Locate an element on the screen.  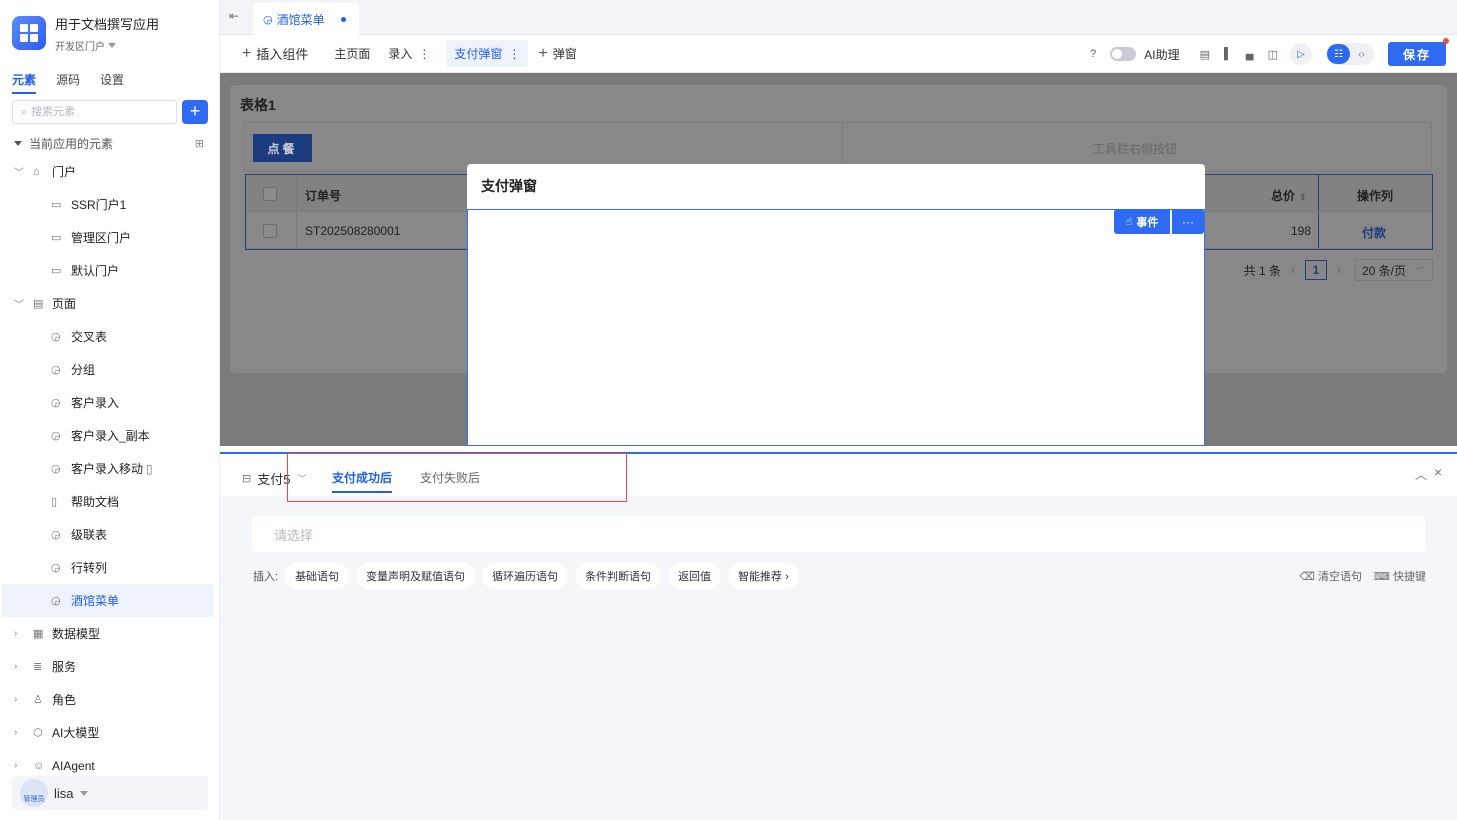
chip-condition-statement: 条件判断语句 is located at coordinates (618, 576).